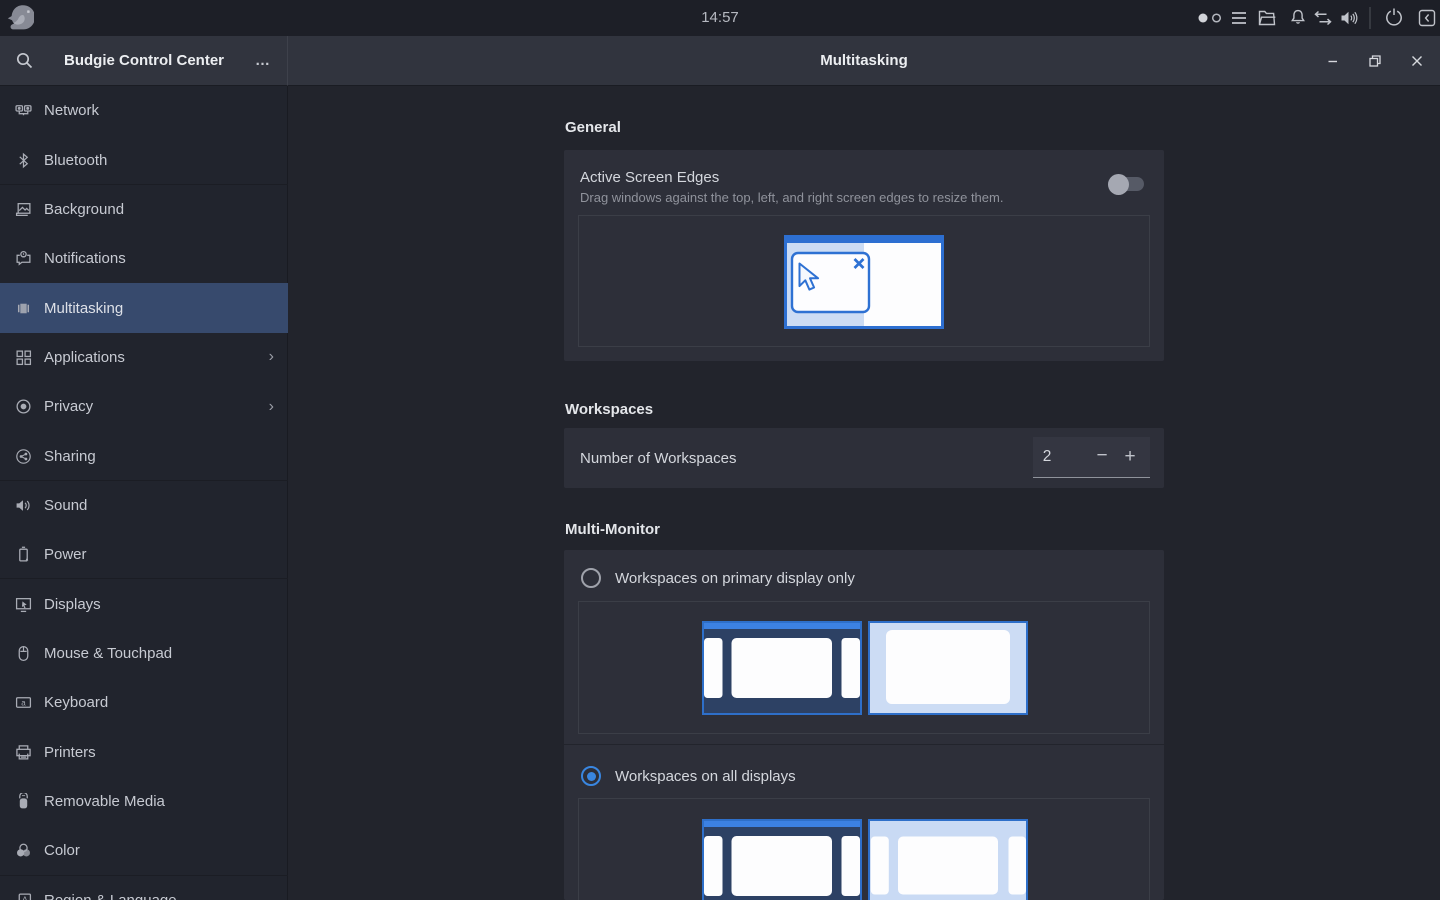 This screenshot has height=900, width=1440. I want to click on svg-text: a, so click(23, 703).